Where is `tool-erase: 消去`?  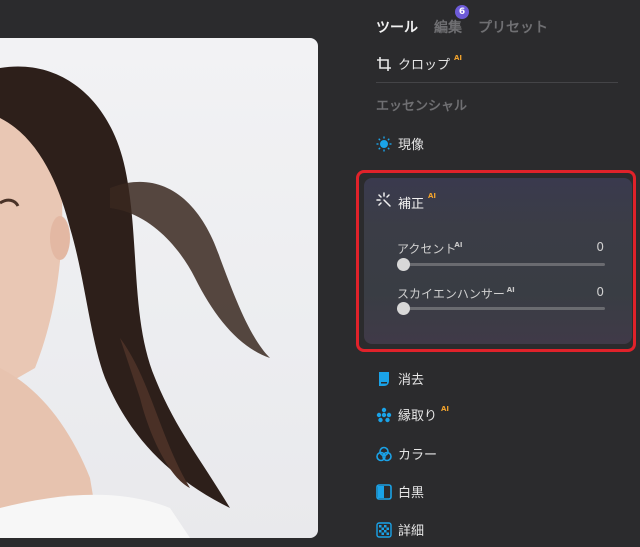
tool-erase: 消去 is located at coordinates (400, 378).